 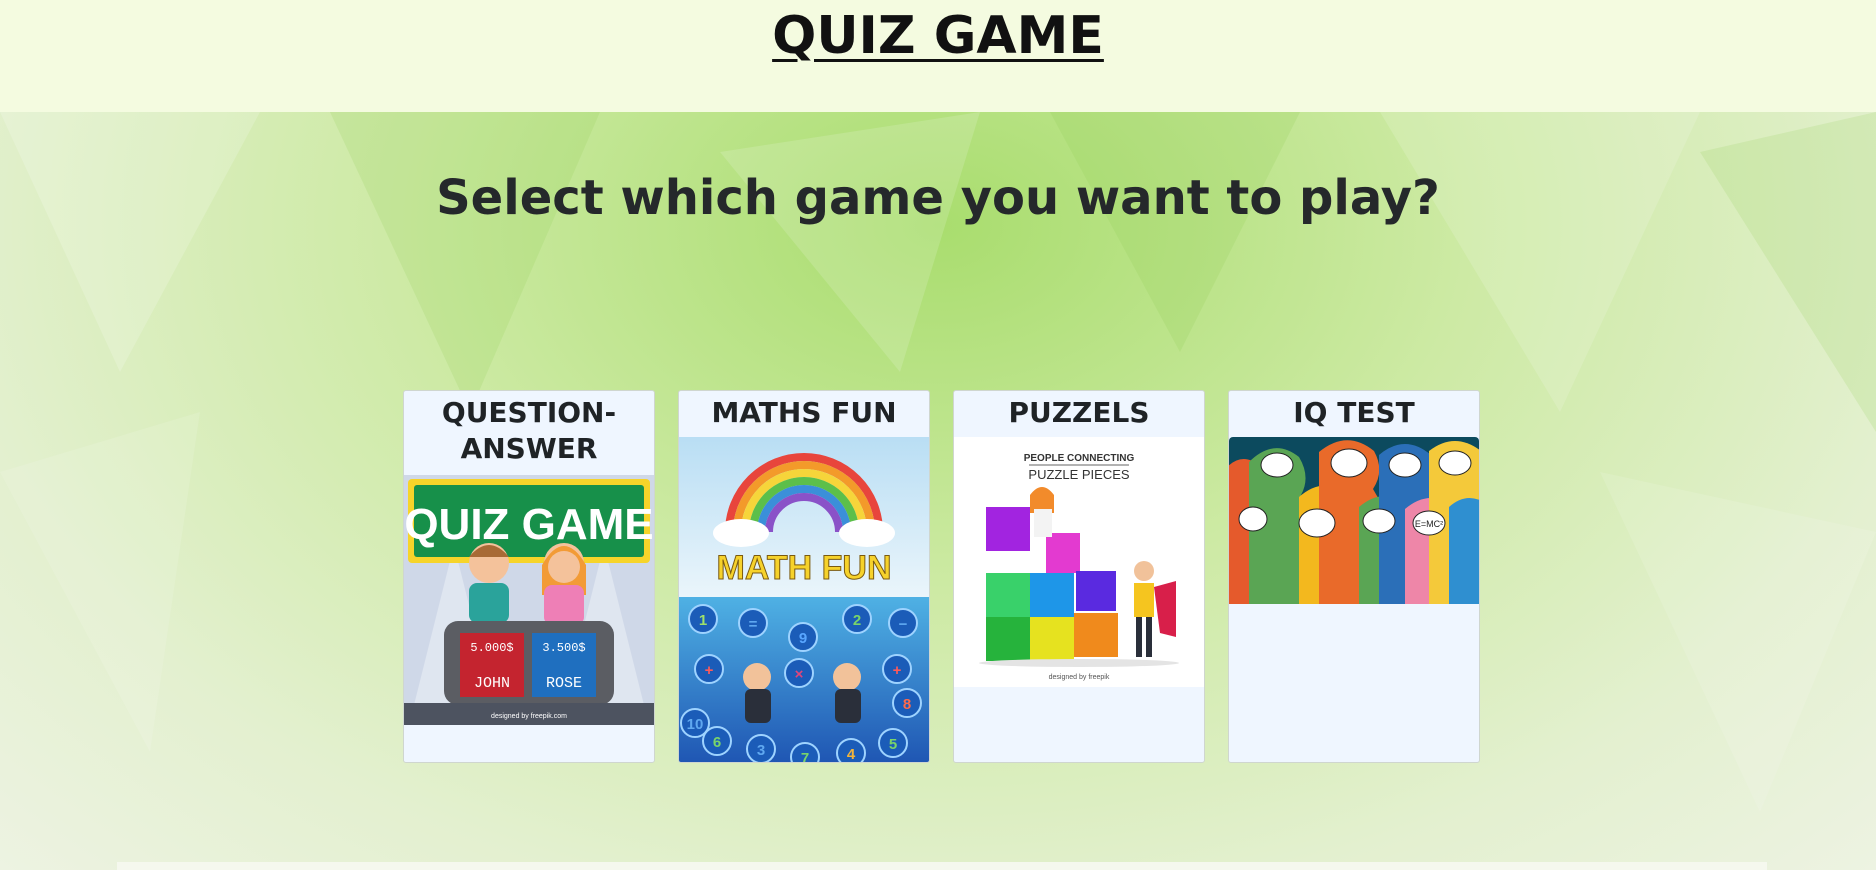 I want to click on game-card-iq-test: IQ TEST E=MC², so click(x=1354, y=576).